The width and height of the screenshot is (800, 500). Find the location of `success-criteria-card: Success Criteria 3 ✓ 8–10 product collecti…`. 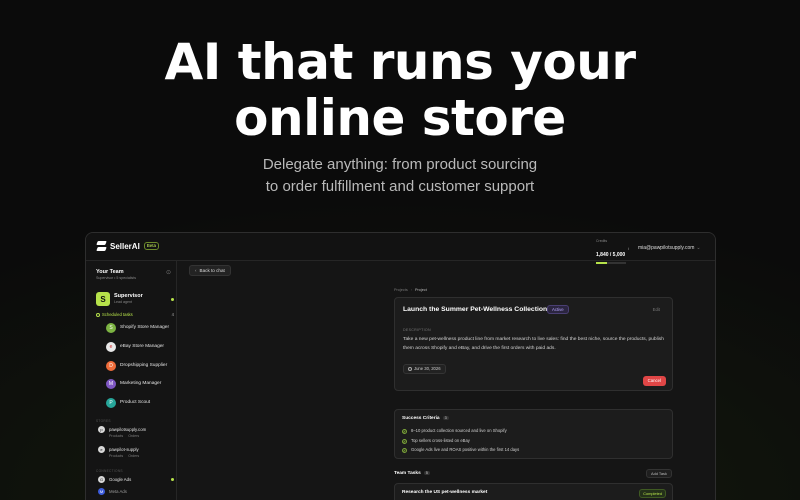

success-criteria-card: Success Criteria 3 ✓ 8–10 product collecti… is located at coordinates (533, 434).